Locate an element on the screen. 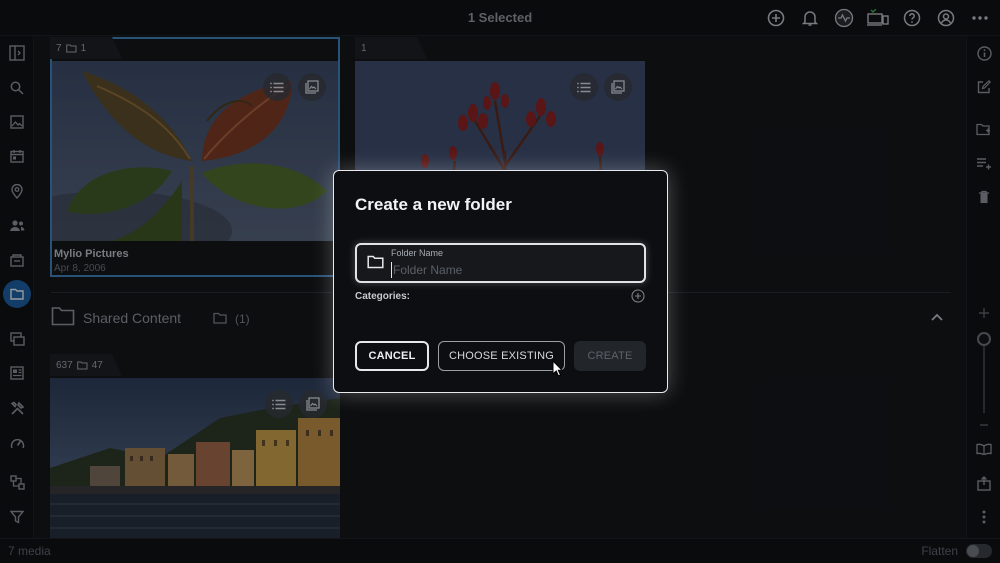 The image size is (1000, 563). dialog-title: Create a new folder is located at coordinates (433, 204).